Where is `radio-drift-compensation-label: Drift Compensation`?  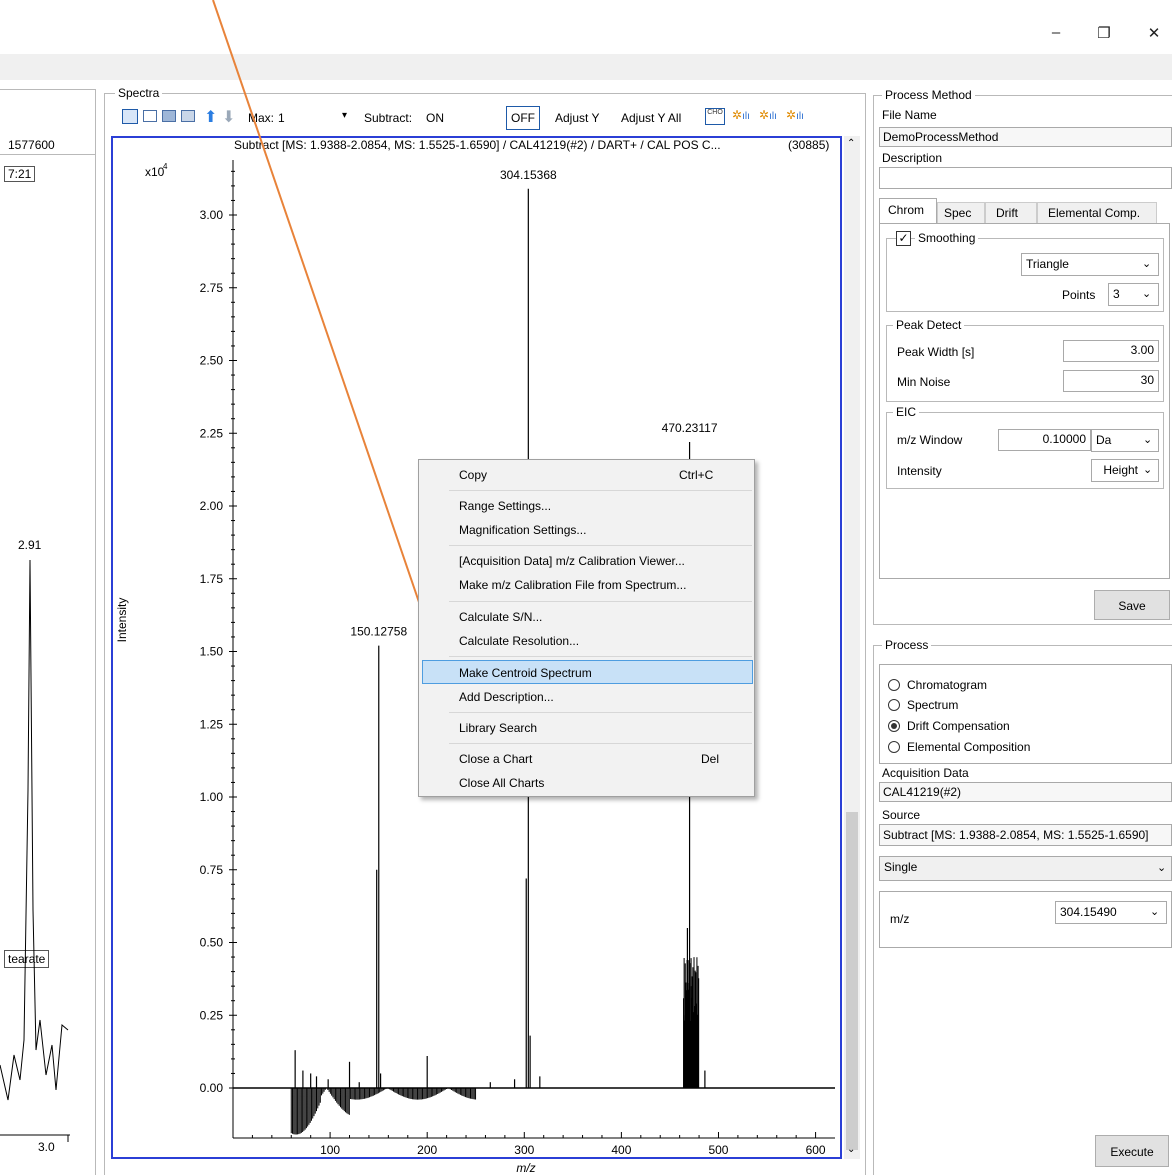
radio-drift-compensation-label: Drift Compensation is located at coordinates (958, 726).